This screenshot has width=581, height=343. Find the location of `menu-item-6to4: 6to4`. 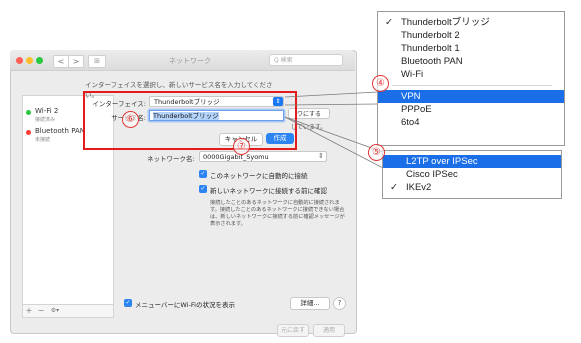

menu-item-6to4: 6to4 is located at coordinates (471, 122).